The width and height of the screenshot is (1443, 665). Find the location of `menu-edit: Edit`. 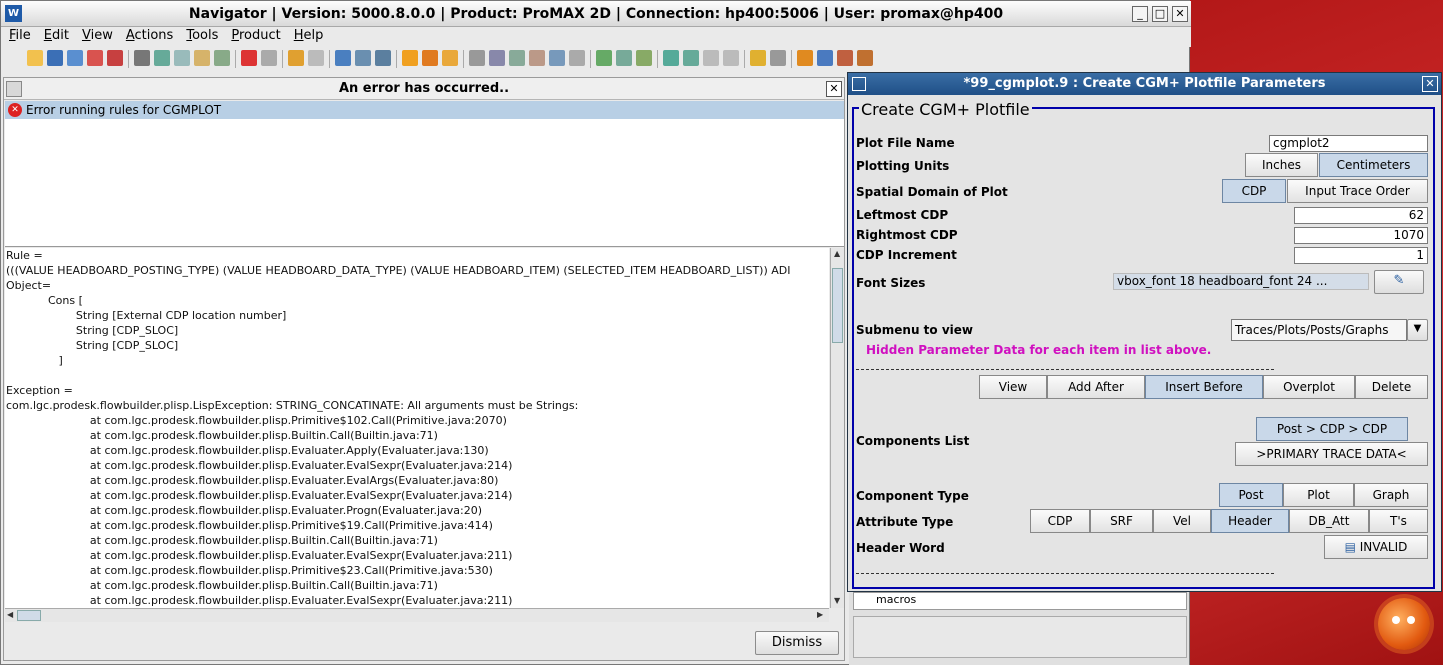

menu-edit: Edit is located at coordinates (55, 35).